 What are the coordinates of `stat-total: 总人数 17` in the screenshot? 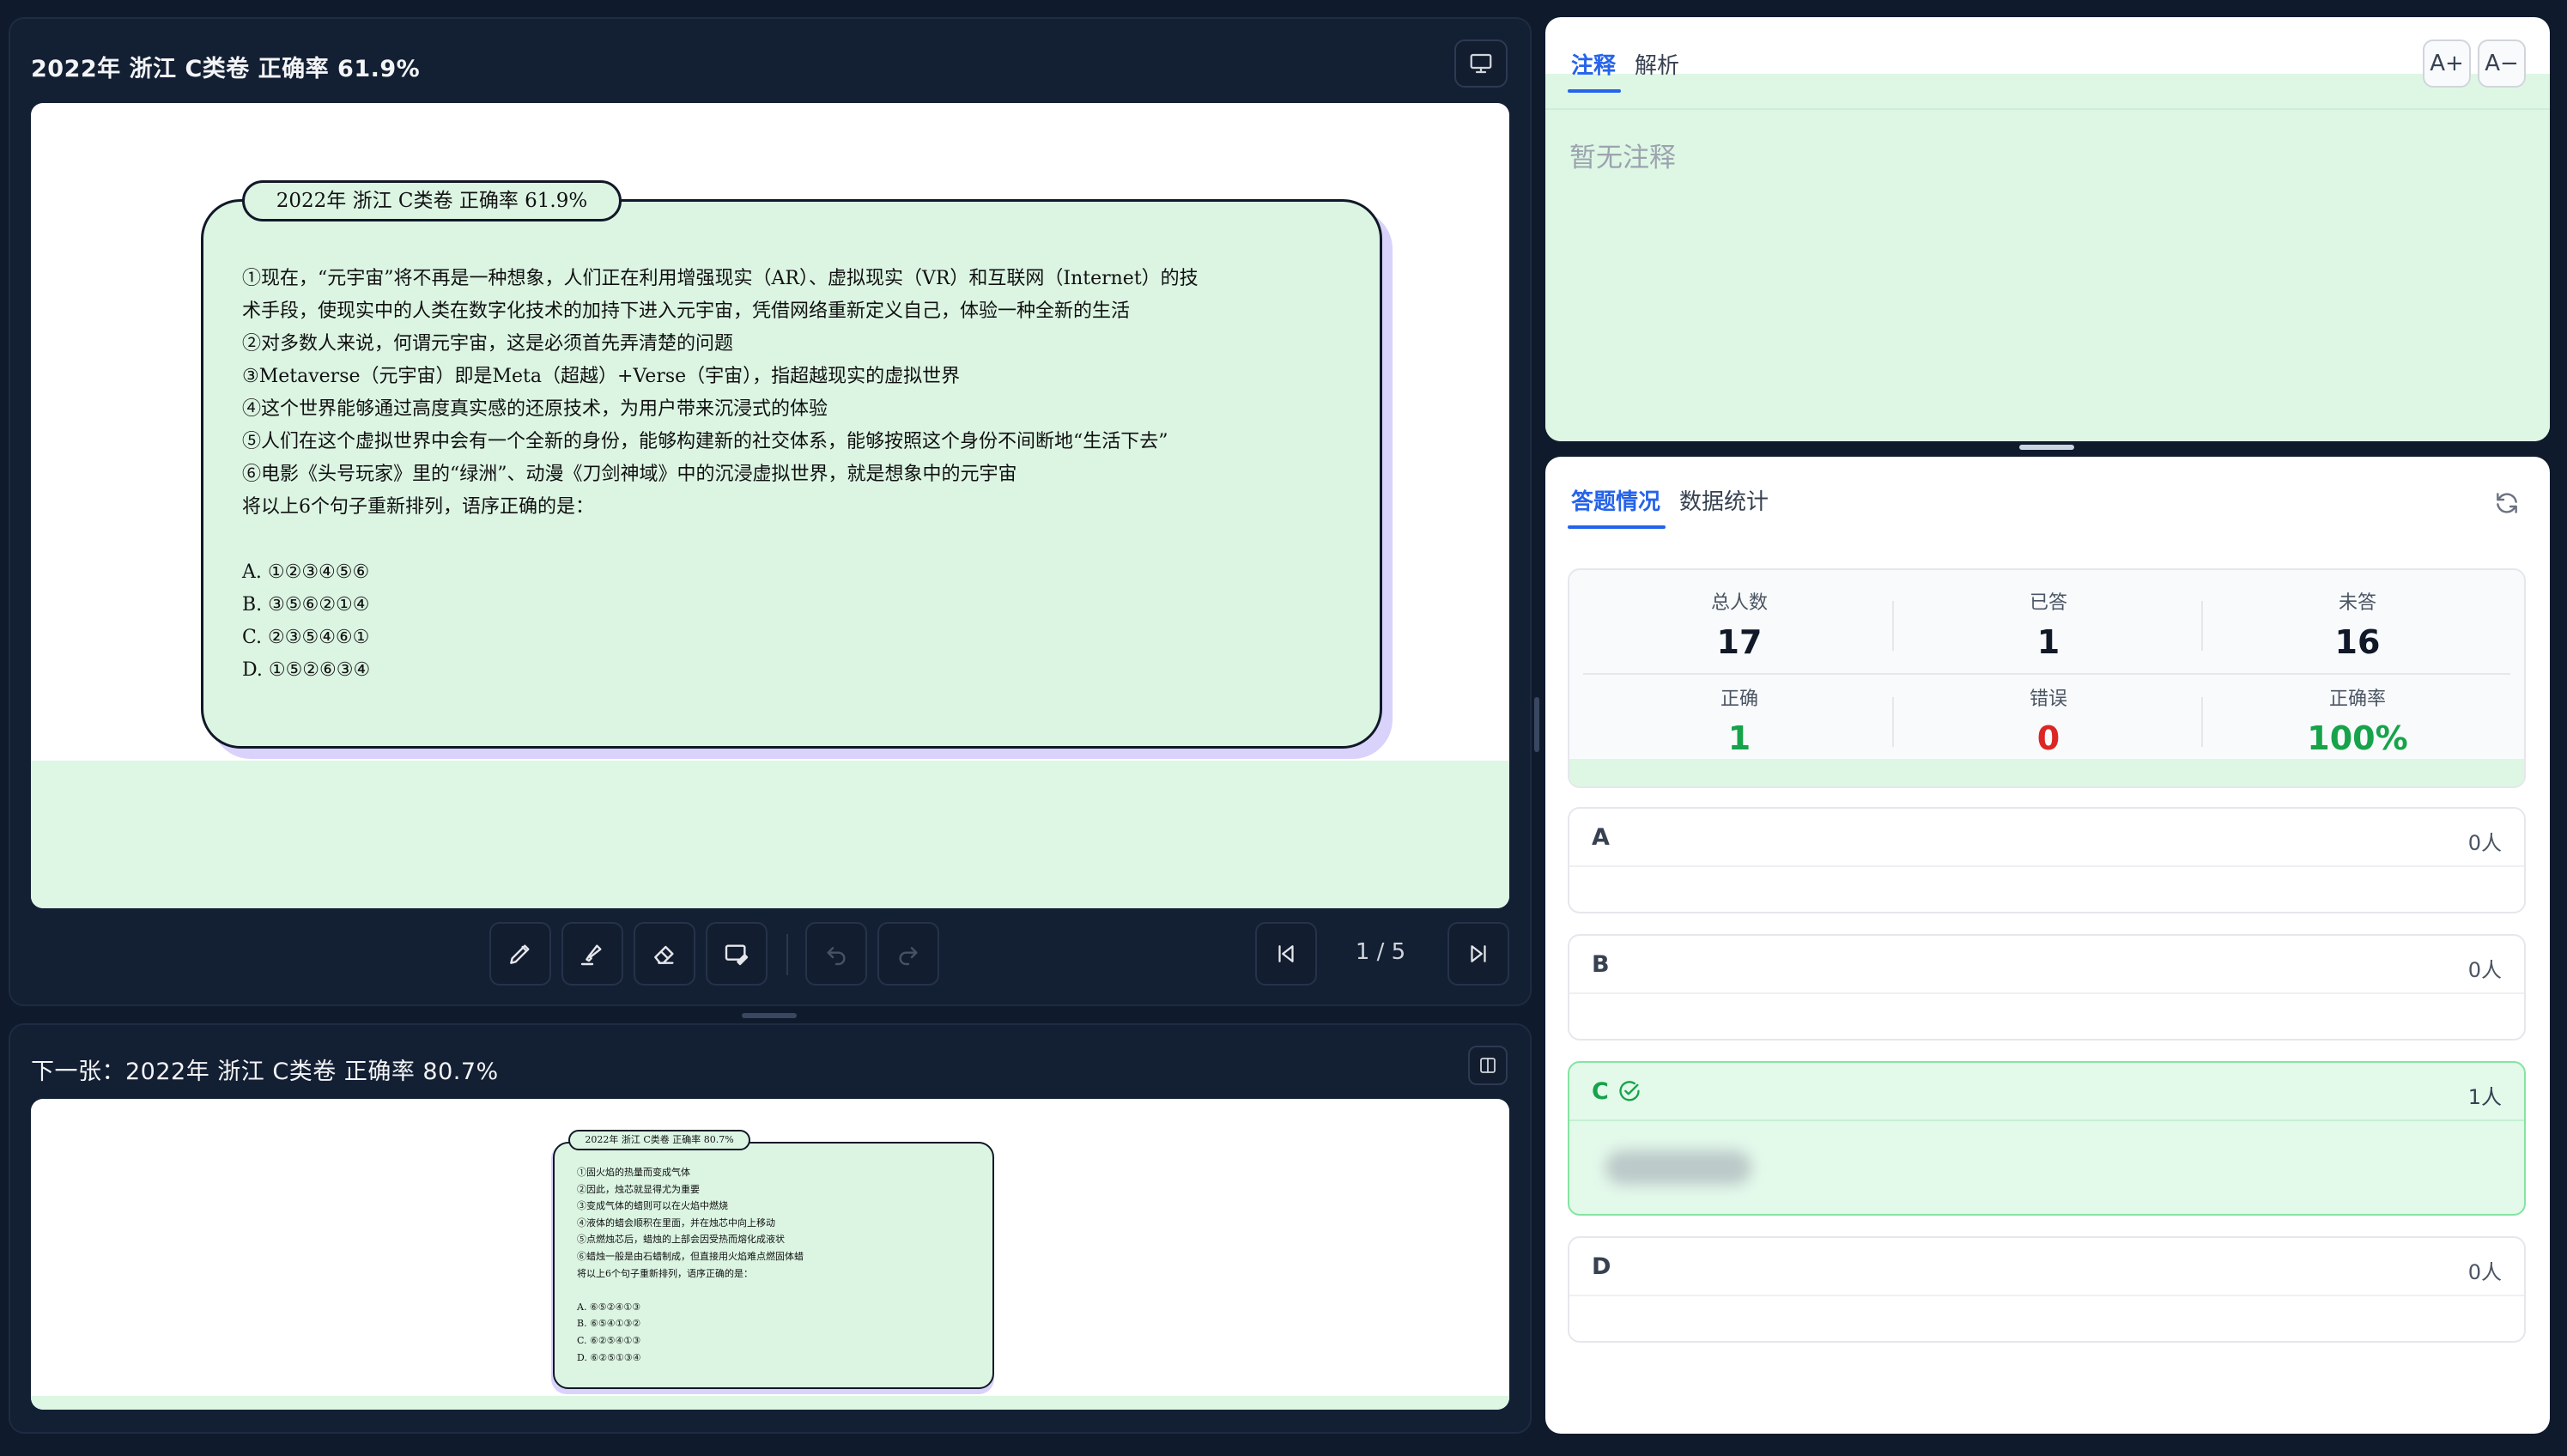 It's located at (1739, 627).